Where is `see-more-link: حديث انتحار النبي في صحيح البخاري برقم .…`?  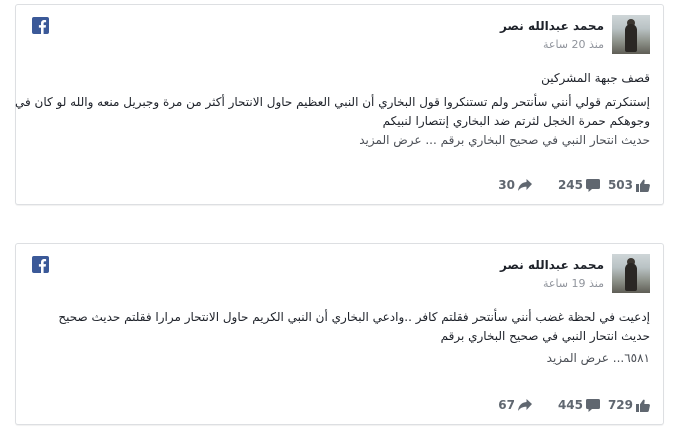
see-more-link: حديث انتحار النبي في صحيح البخاري برقم .… is located at coordinates (339, 140).